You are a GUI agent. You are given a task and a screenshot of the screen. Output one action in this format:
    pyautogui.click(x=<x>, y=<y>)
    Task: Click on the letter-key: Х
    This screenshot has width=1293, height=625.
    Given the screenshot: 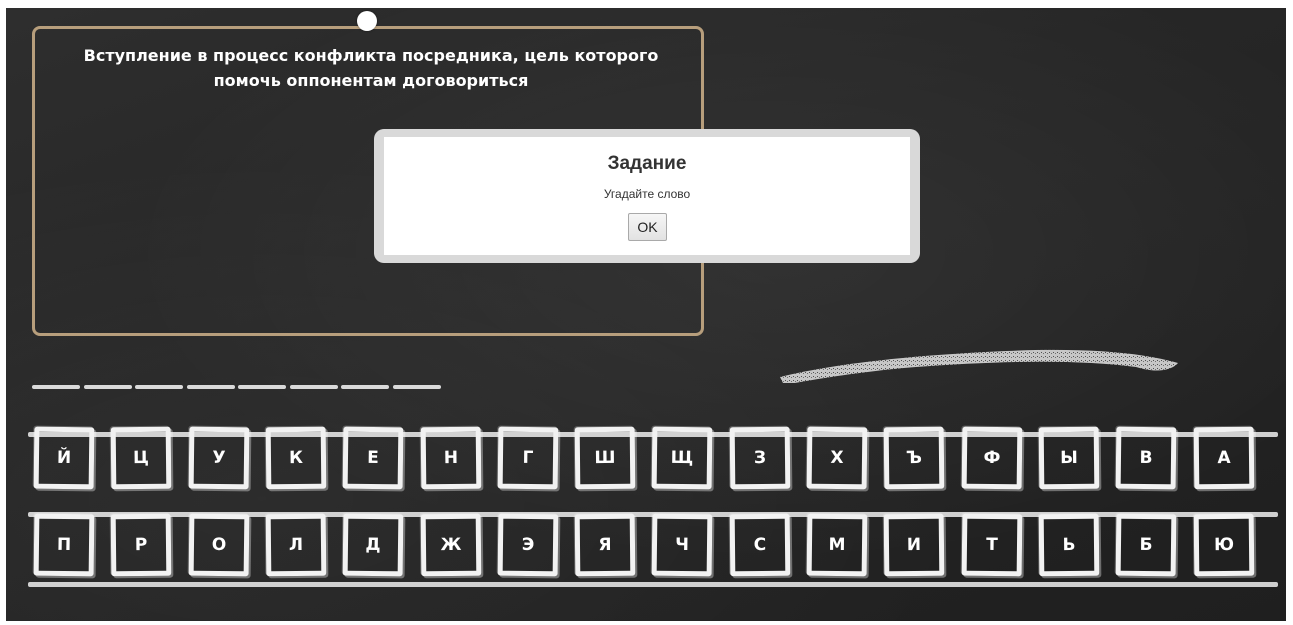 What is the action you would take?
    pyautogui.click(x=837, y=458)
    